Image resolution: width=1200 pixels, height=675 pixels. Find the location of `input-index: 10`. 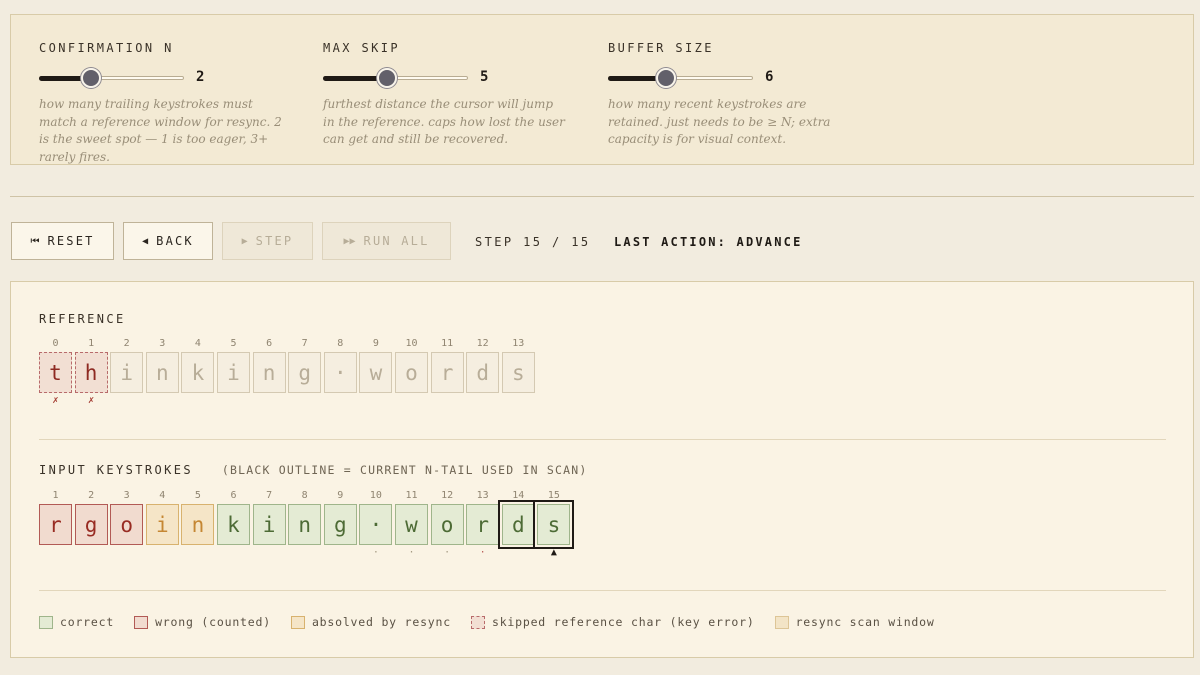

input-index: 10 is located at coordinates (375, 495).